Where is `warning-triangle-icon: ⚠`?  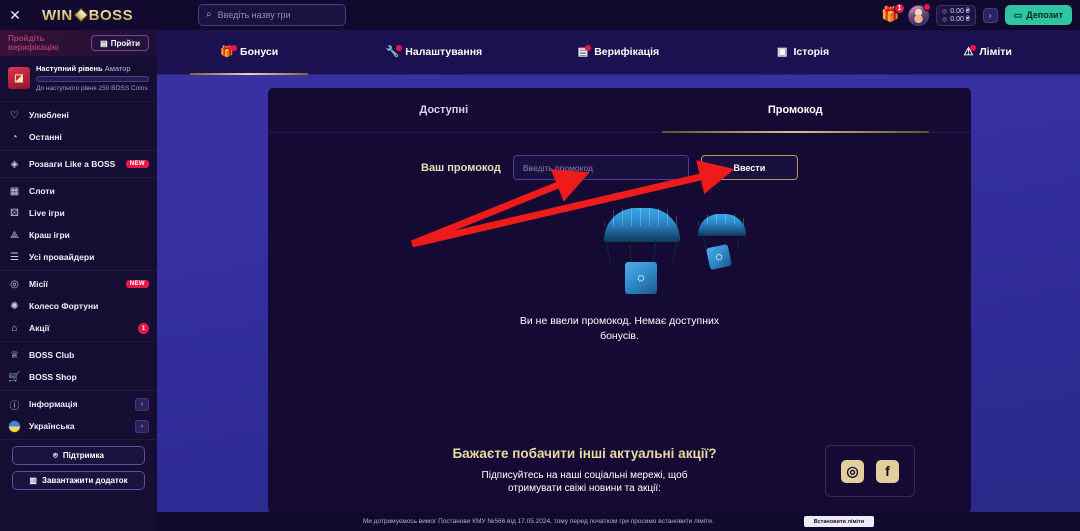
warning-triangle-icon: ⚠ is located at coordinates (970, 51).